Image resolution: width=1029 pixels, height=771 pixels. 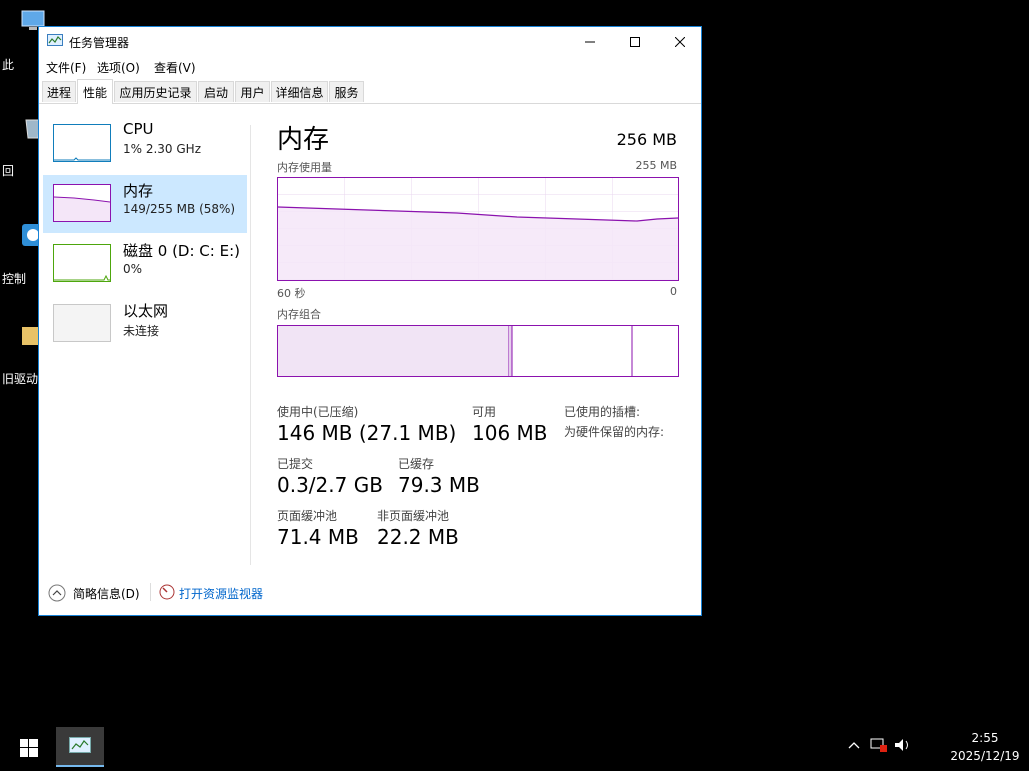 What do you see at coordinates (175, 67) in the screenshot?
I see `menu-view: 查看(V)` at bounding box center [175, 67].